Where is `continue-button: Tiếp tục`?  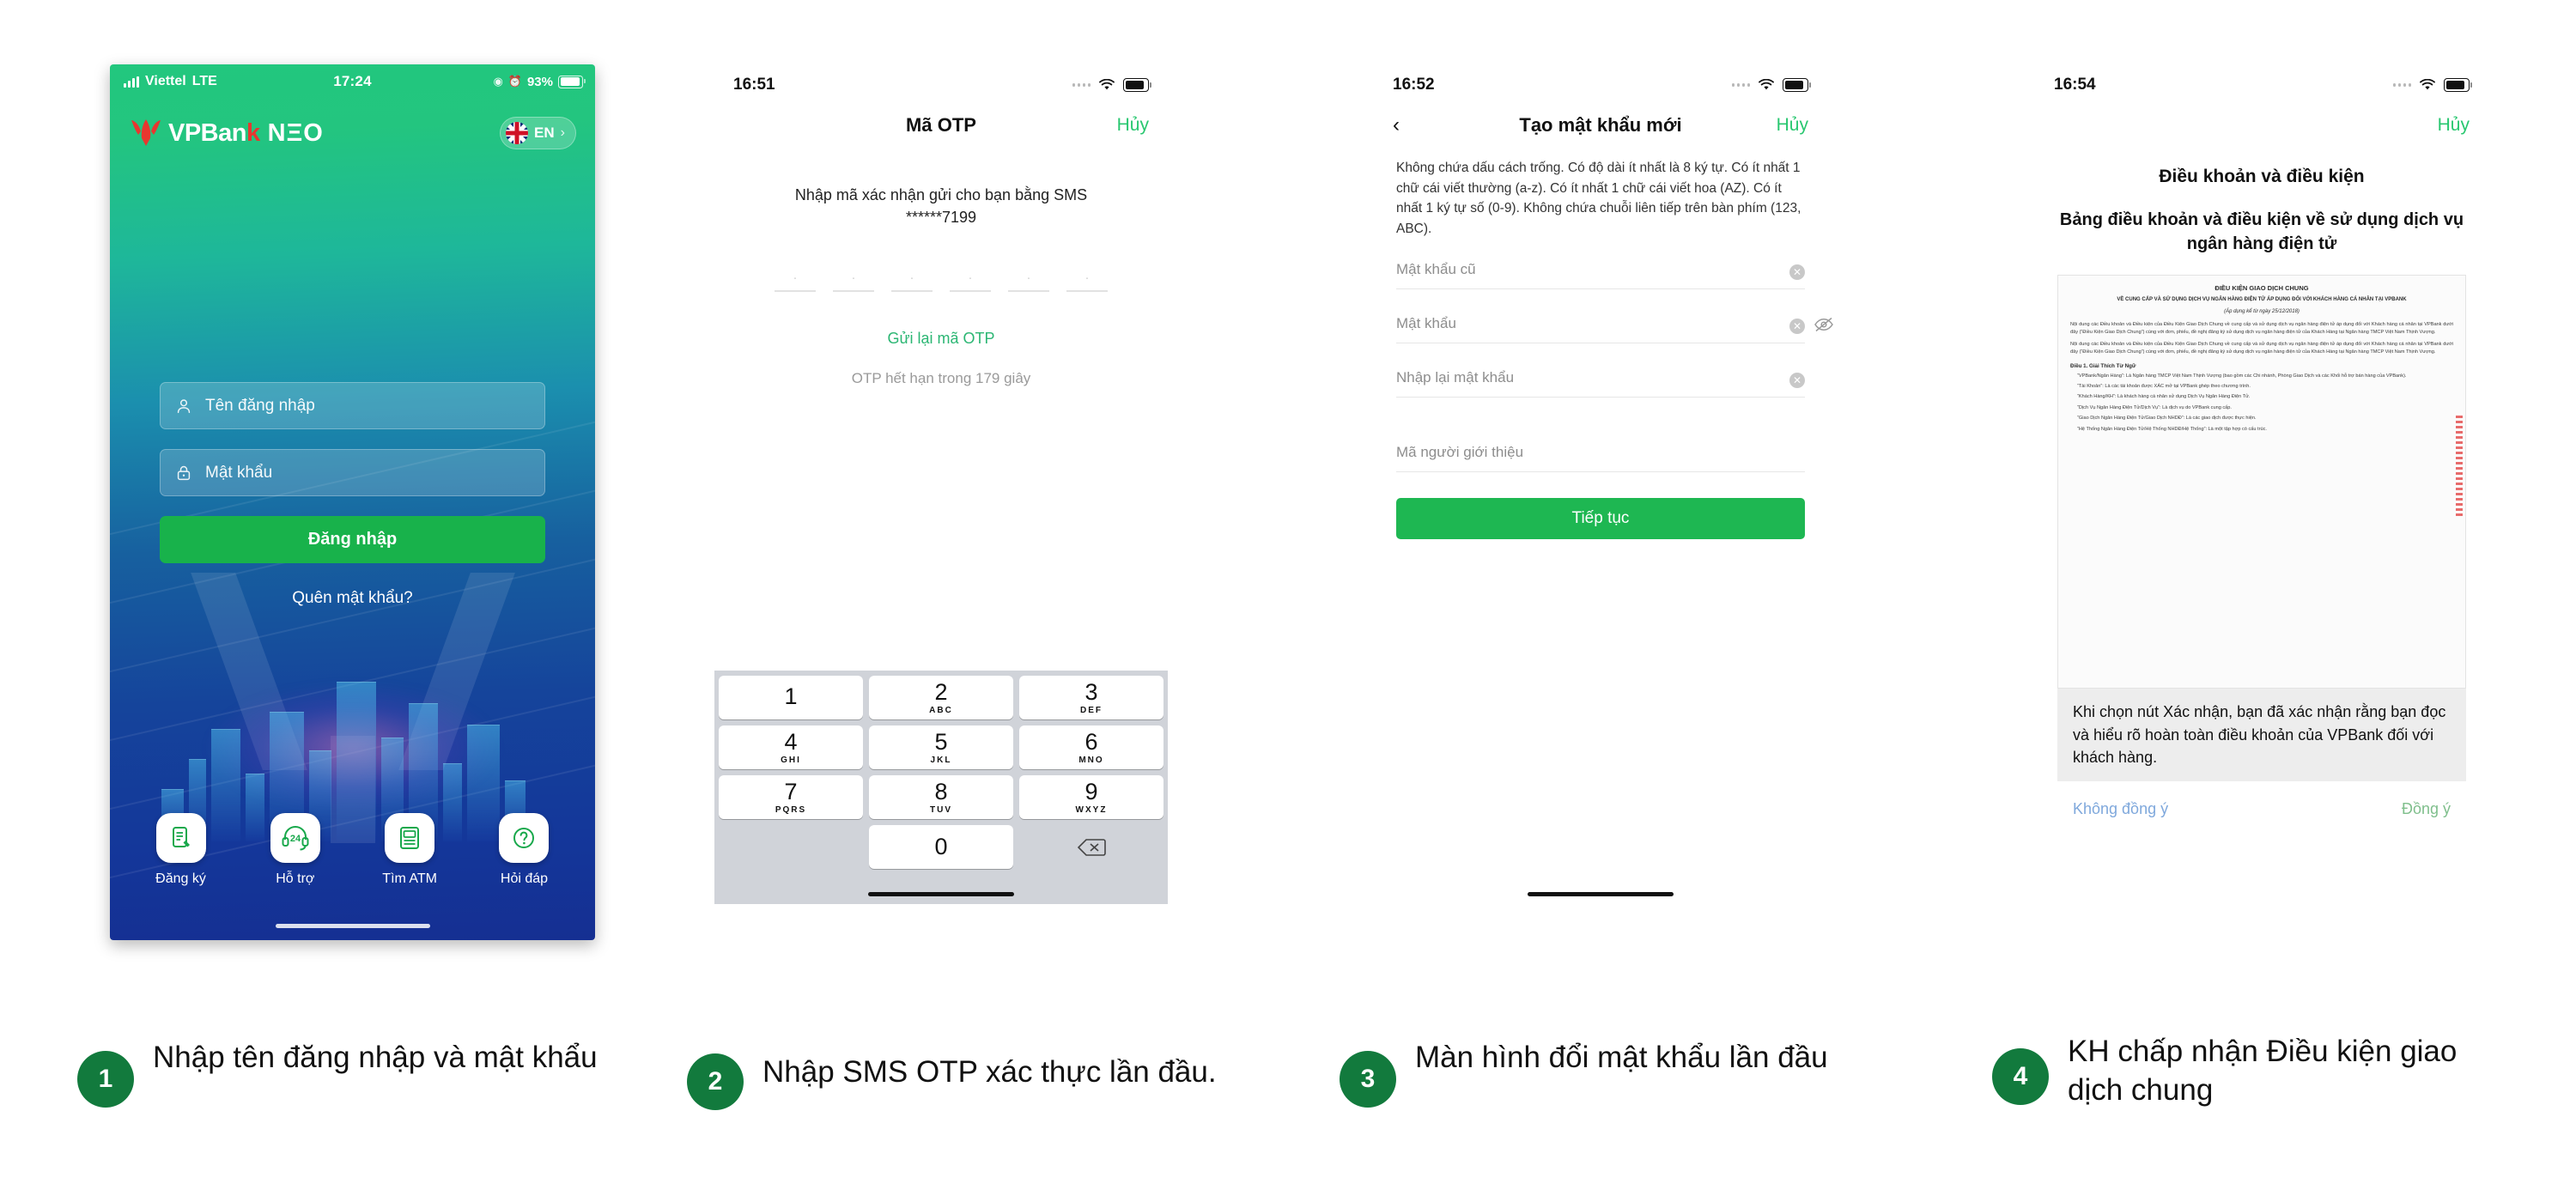 continue-button: Tiếp tục is located at coordinates (1601, 519).